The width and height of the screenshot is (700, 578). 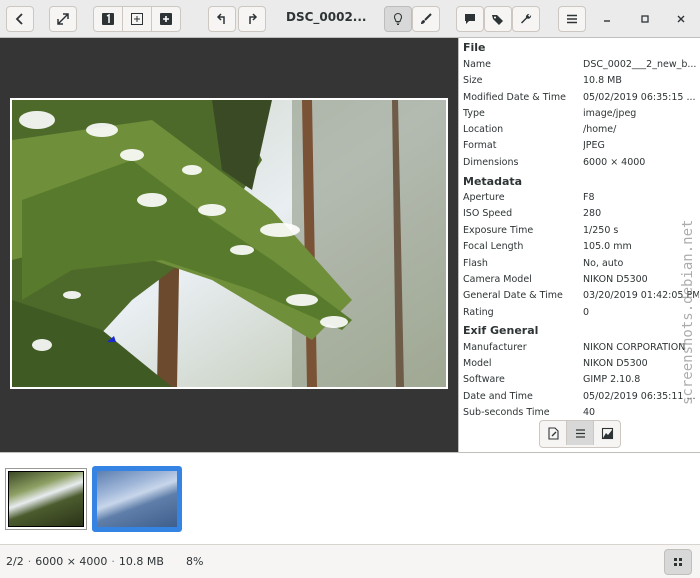 I want to click on tag-button, so click(x=498, y=19).